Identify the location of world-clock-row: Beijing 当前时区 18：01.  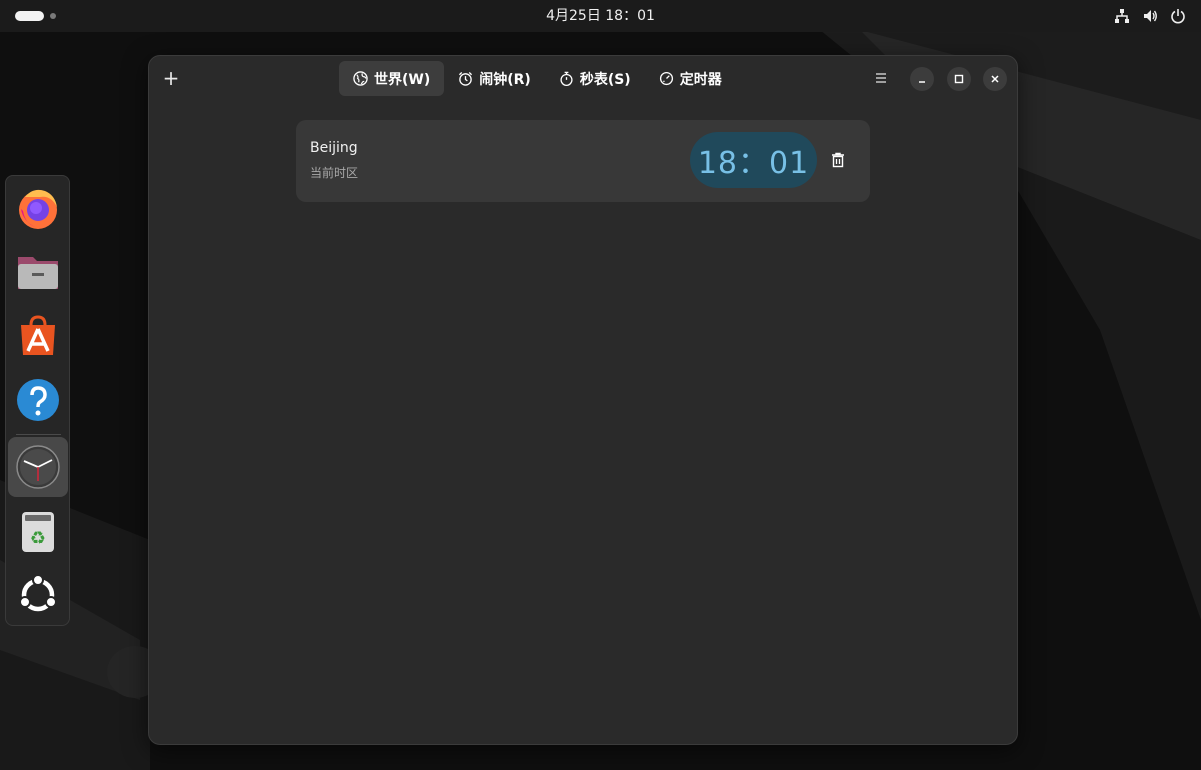
(583, 161).